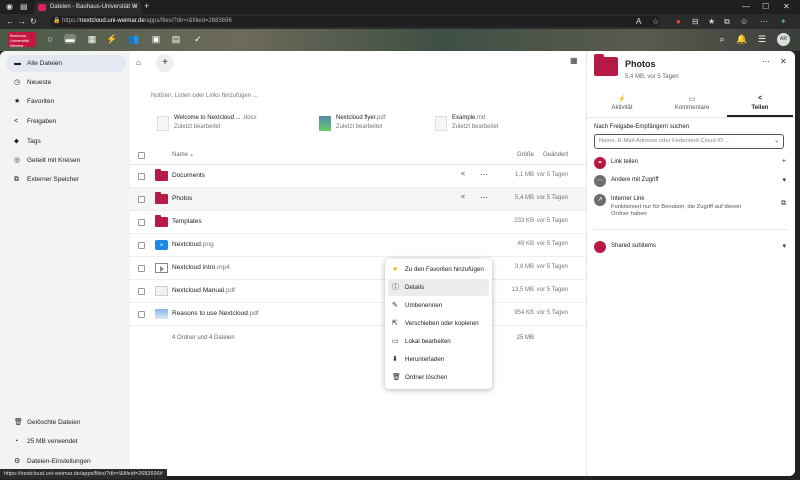  What do you see at coordinates (88, 7) in the screenshot?
I see `browser-tab: Dateien - Bauhaus-Universität W ✕` at bounding box center [88, 7].